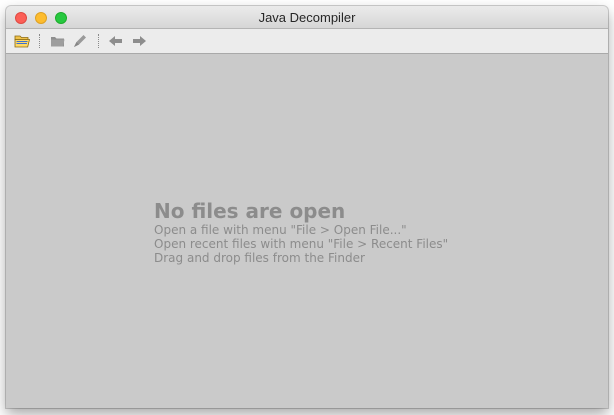  I want to click on window-title: Java Decompiler, so click(307, 17).